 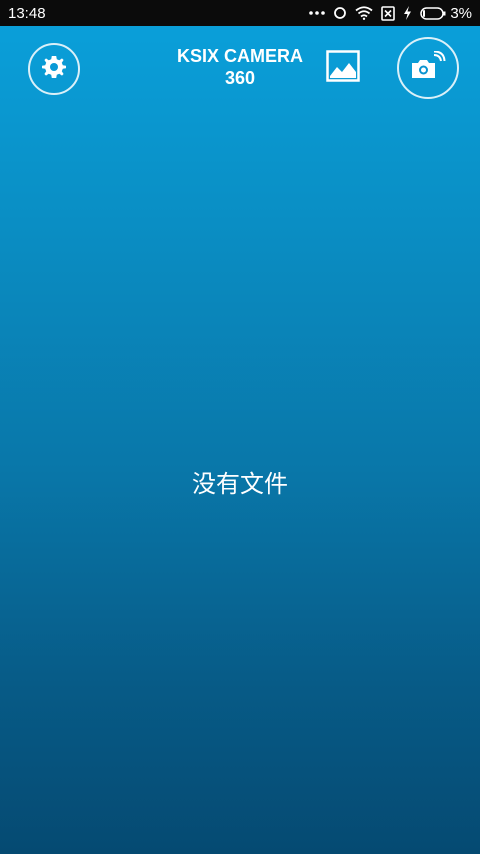 I want to click on wifi-icon, so click(x=364, y=13).